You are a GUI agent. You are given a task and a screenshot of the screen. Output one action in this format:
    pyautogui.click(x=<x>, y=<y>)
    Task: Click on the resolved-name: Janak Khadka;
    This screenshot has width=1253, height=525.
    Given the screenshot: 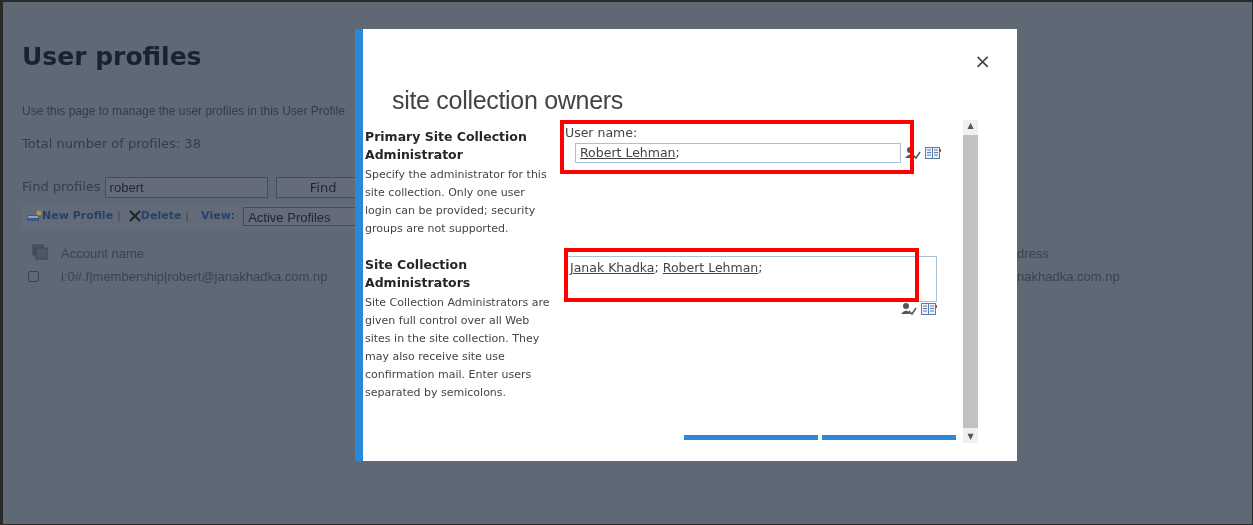 What is the action you would take?
    pyautogui.click(x=614, y=267)
    